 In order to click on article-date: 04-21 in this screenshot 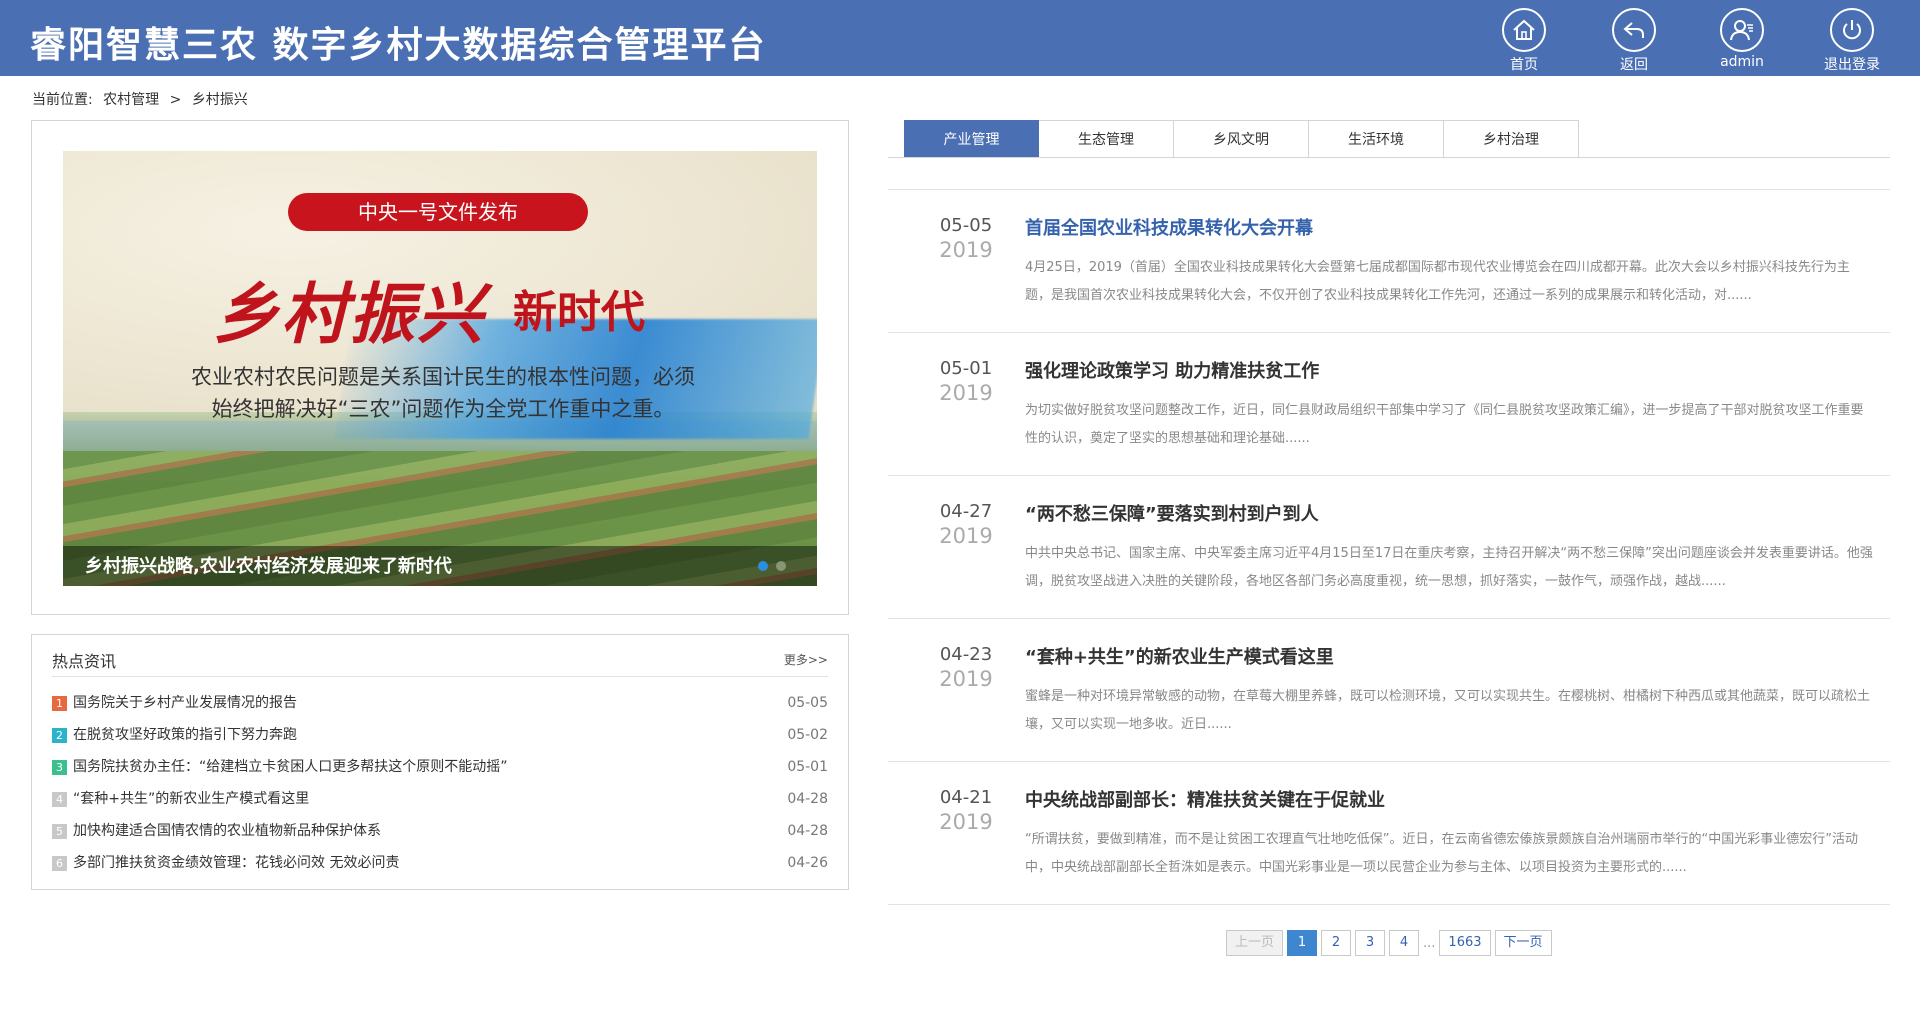, I will do `click(966, 797)`.